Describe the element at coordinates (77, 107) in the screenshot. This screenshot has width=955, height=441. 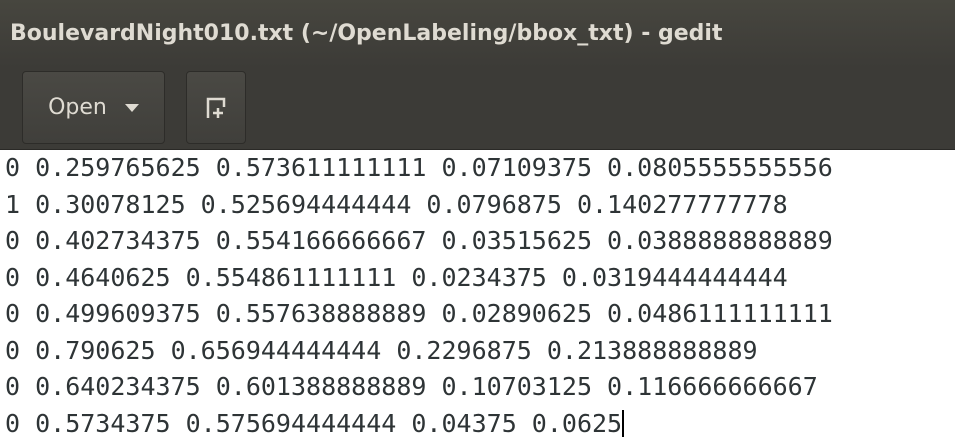
I see `open-button-label: Open` at that location.